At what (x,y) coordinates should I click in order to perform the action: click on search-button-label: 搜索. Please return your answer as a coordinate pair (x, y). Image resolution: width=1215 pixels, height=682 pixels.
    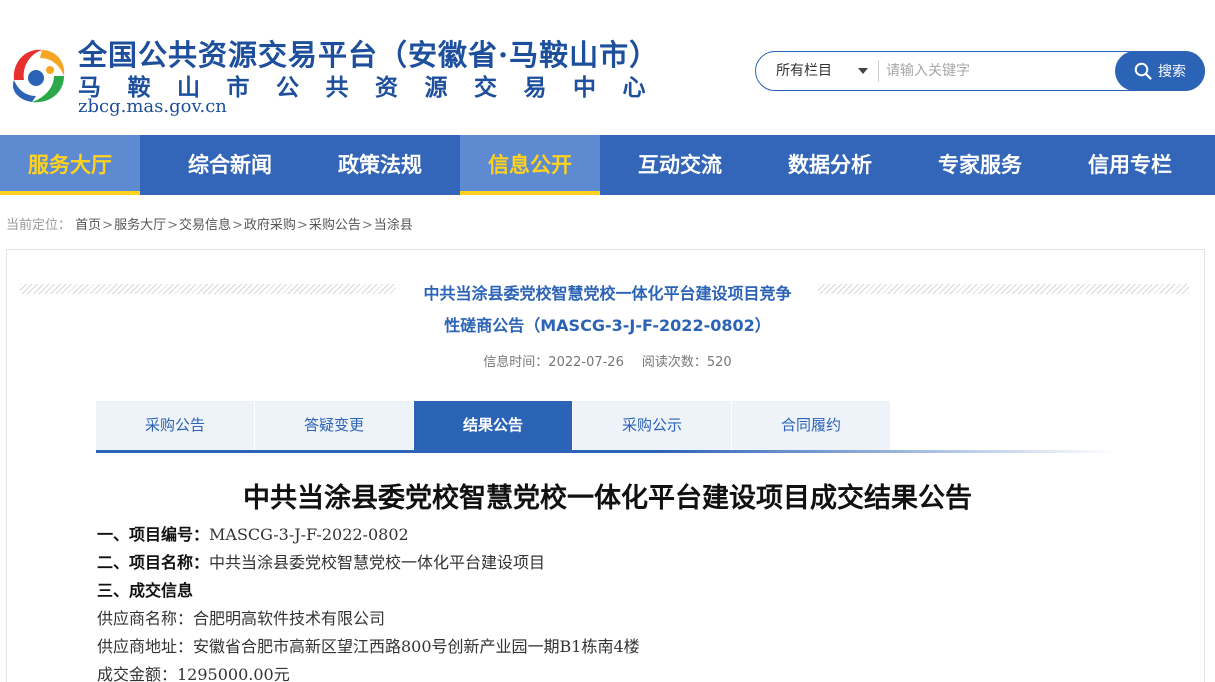
    Looking at the image, I should click on (1172, 72).